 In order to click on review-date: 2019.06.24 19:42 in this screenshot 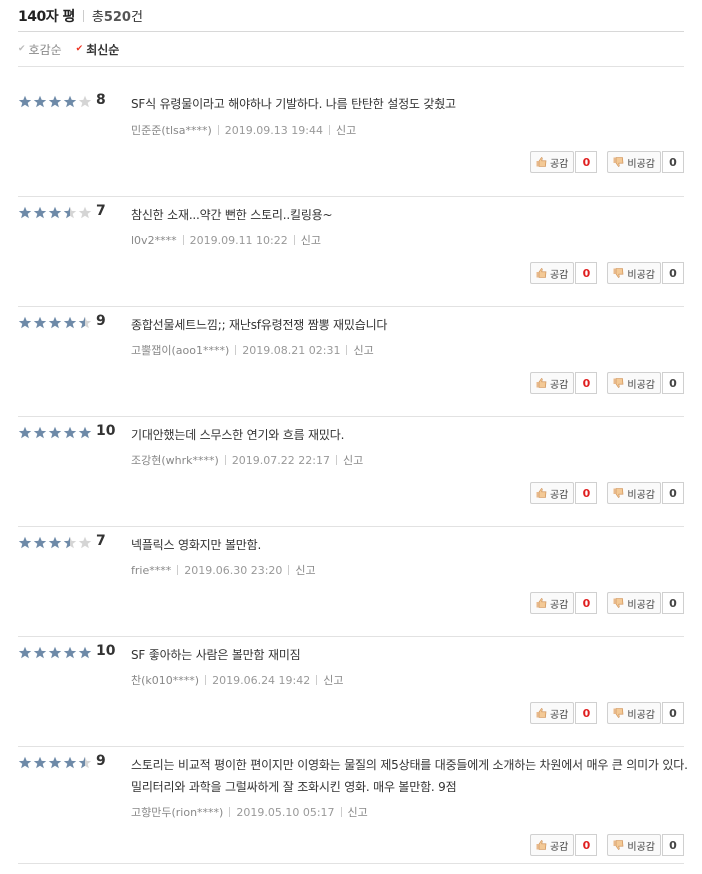, I will do `click(261, 680)`.